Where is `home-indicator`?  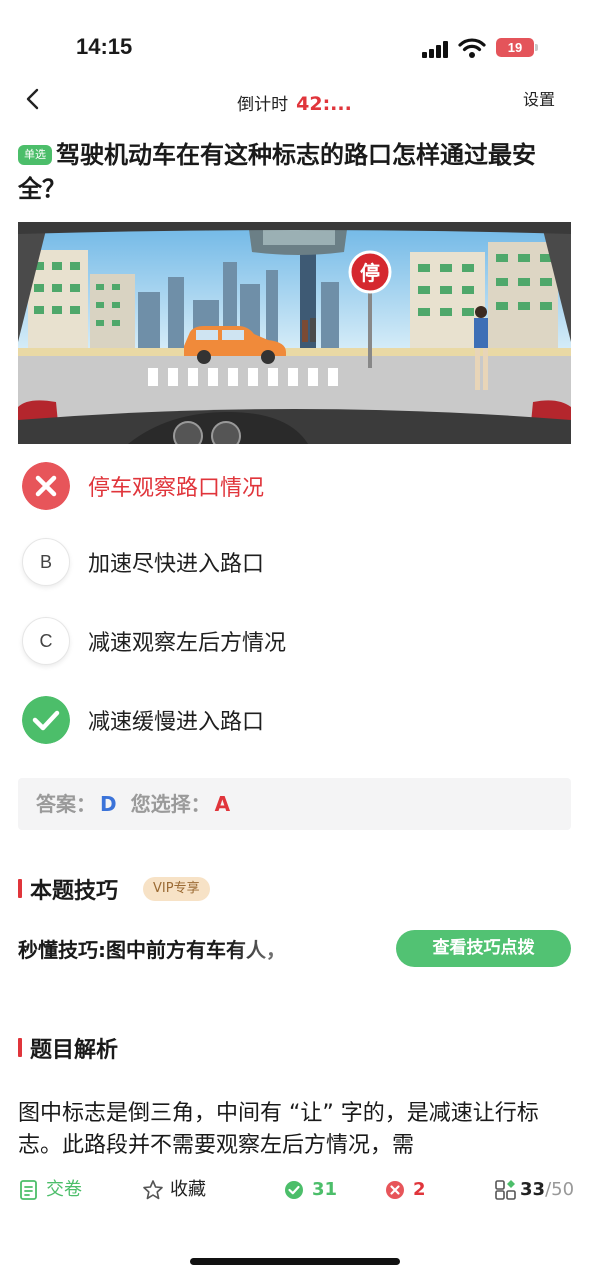 home-indicator is located at coordinates (295, 1261).